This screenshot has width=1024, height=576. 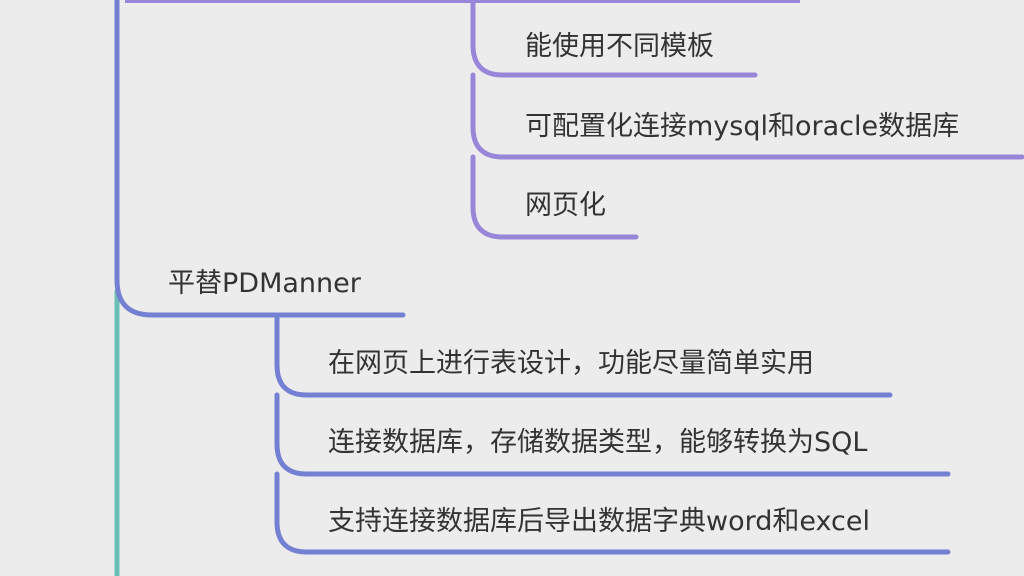 I want to click on node-connect-db-sql: 连接数据库，存储数据类型，能够转换为SQL, so click(x=597, y=443).